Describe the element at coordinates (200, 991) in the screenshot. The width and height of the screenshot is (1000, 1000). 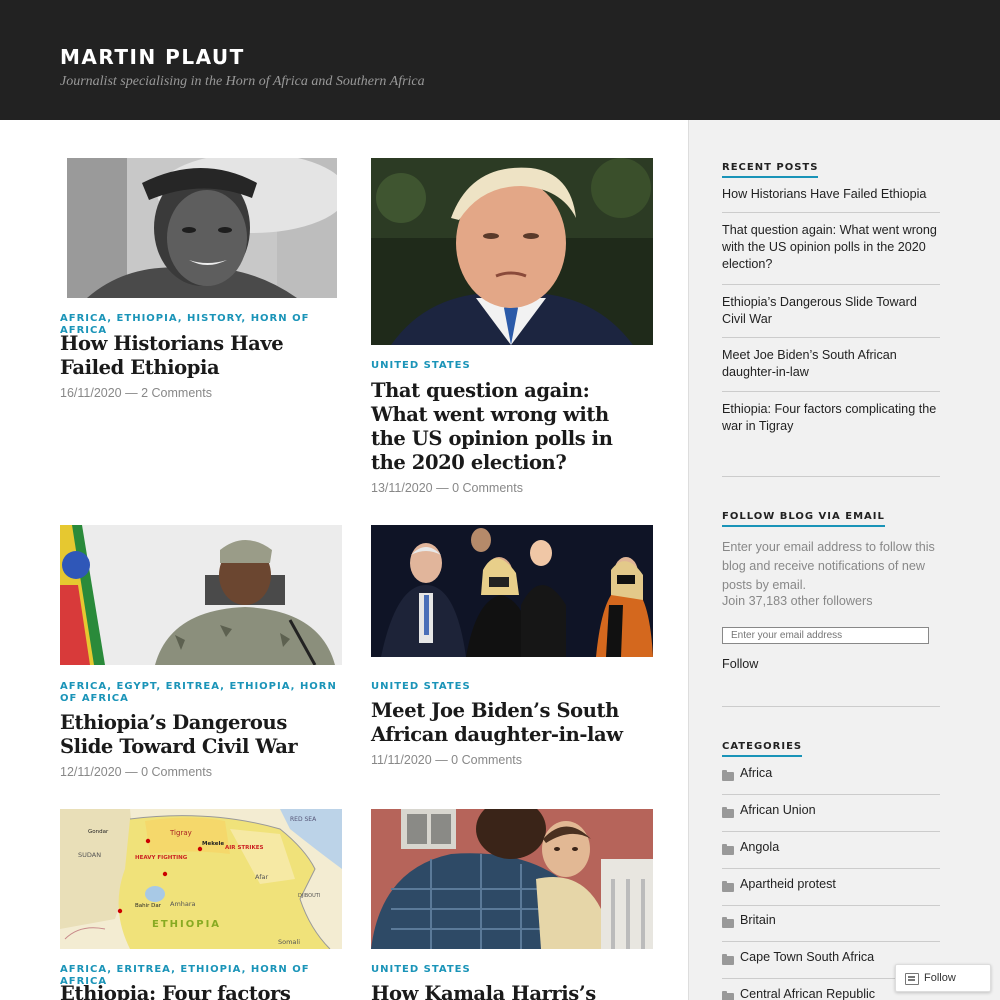
I see `post-title: Ethiopia: Four factors` at that location.